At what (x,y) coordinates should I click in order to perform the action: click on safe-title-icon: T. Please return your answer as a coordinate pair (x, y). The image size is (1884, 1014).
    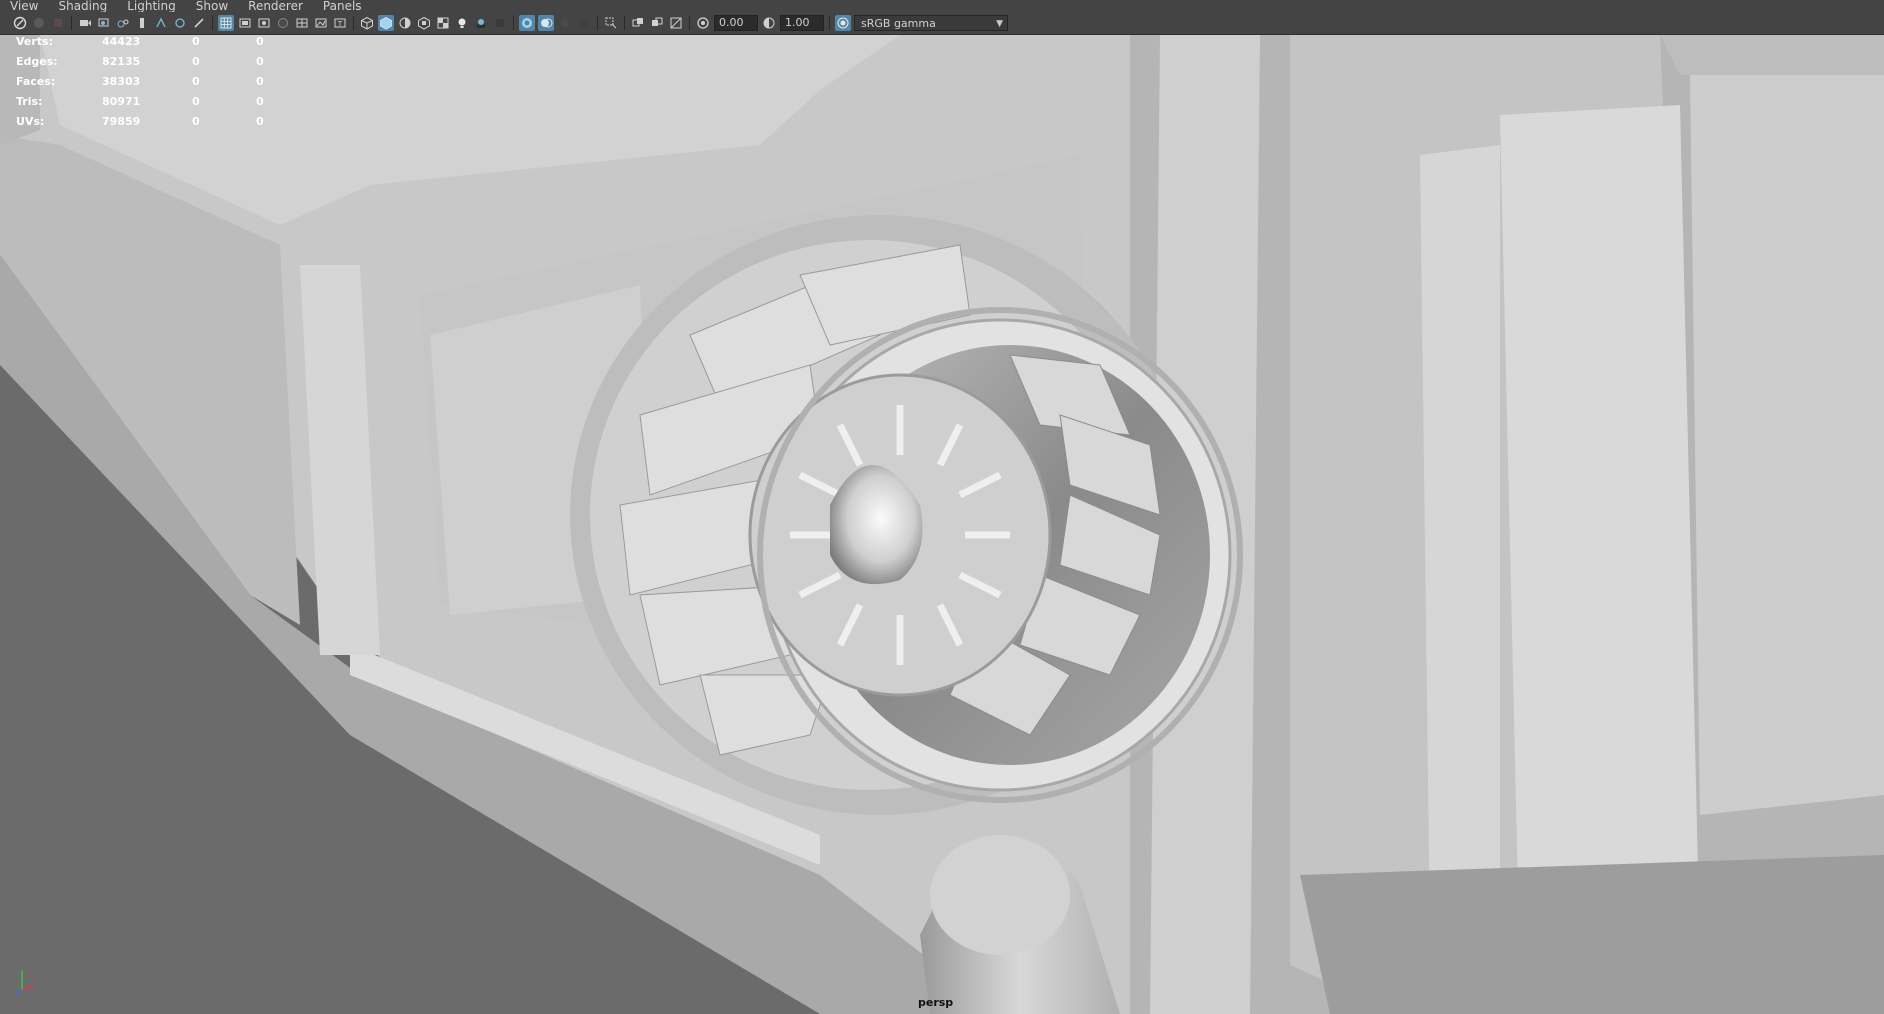
    Looking at the image, I should click on (340, 23).